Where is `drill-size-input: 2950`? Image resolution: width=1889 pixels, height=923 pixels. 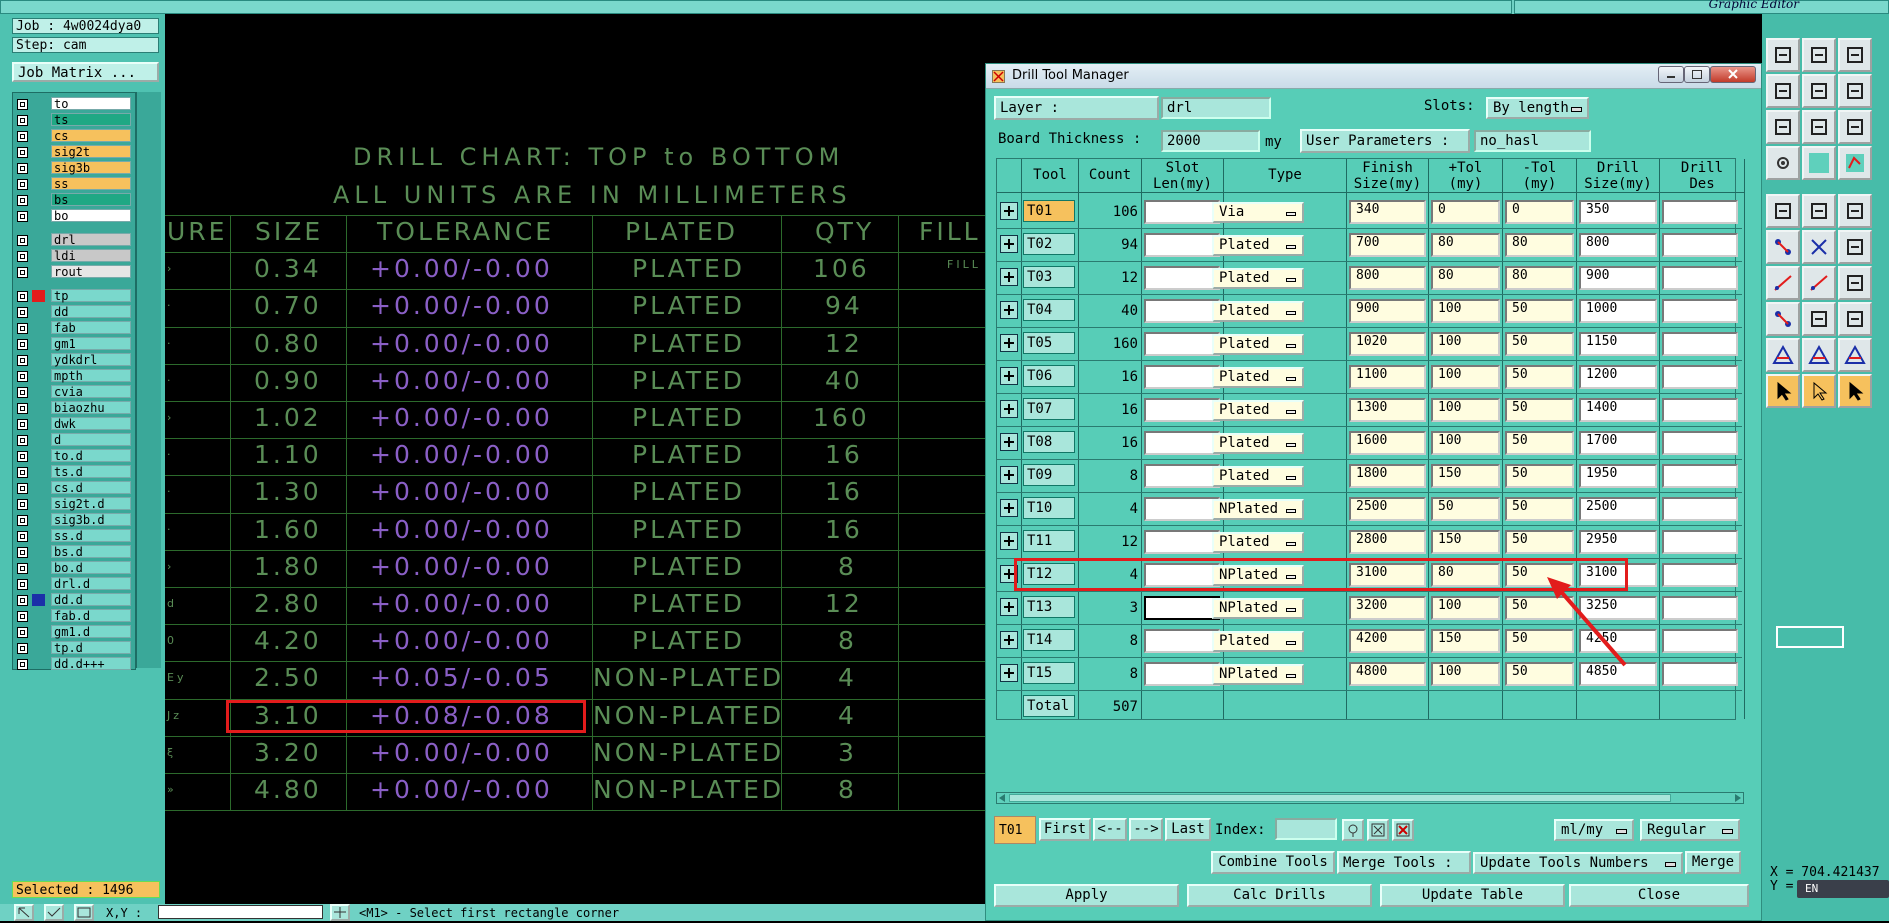 drill-size-input: 2950 is located at coordinates (1618, 542).